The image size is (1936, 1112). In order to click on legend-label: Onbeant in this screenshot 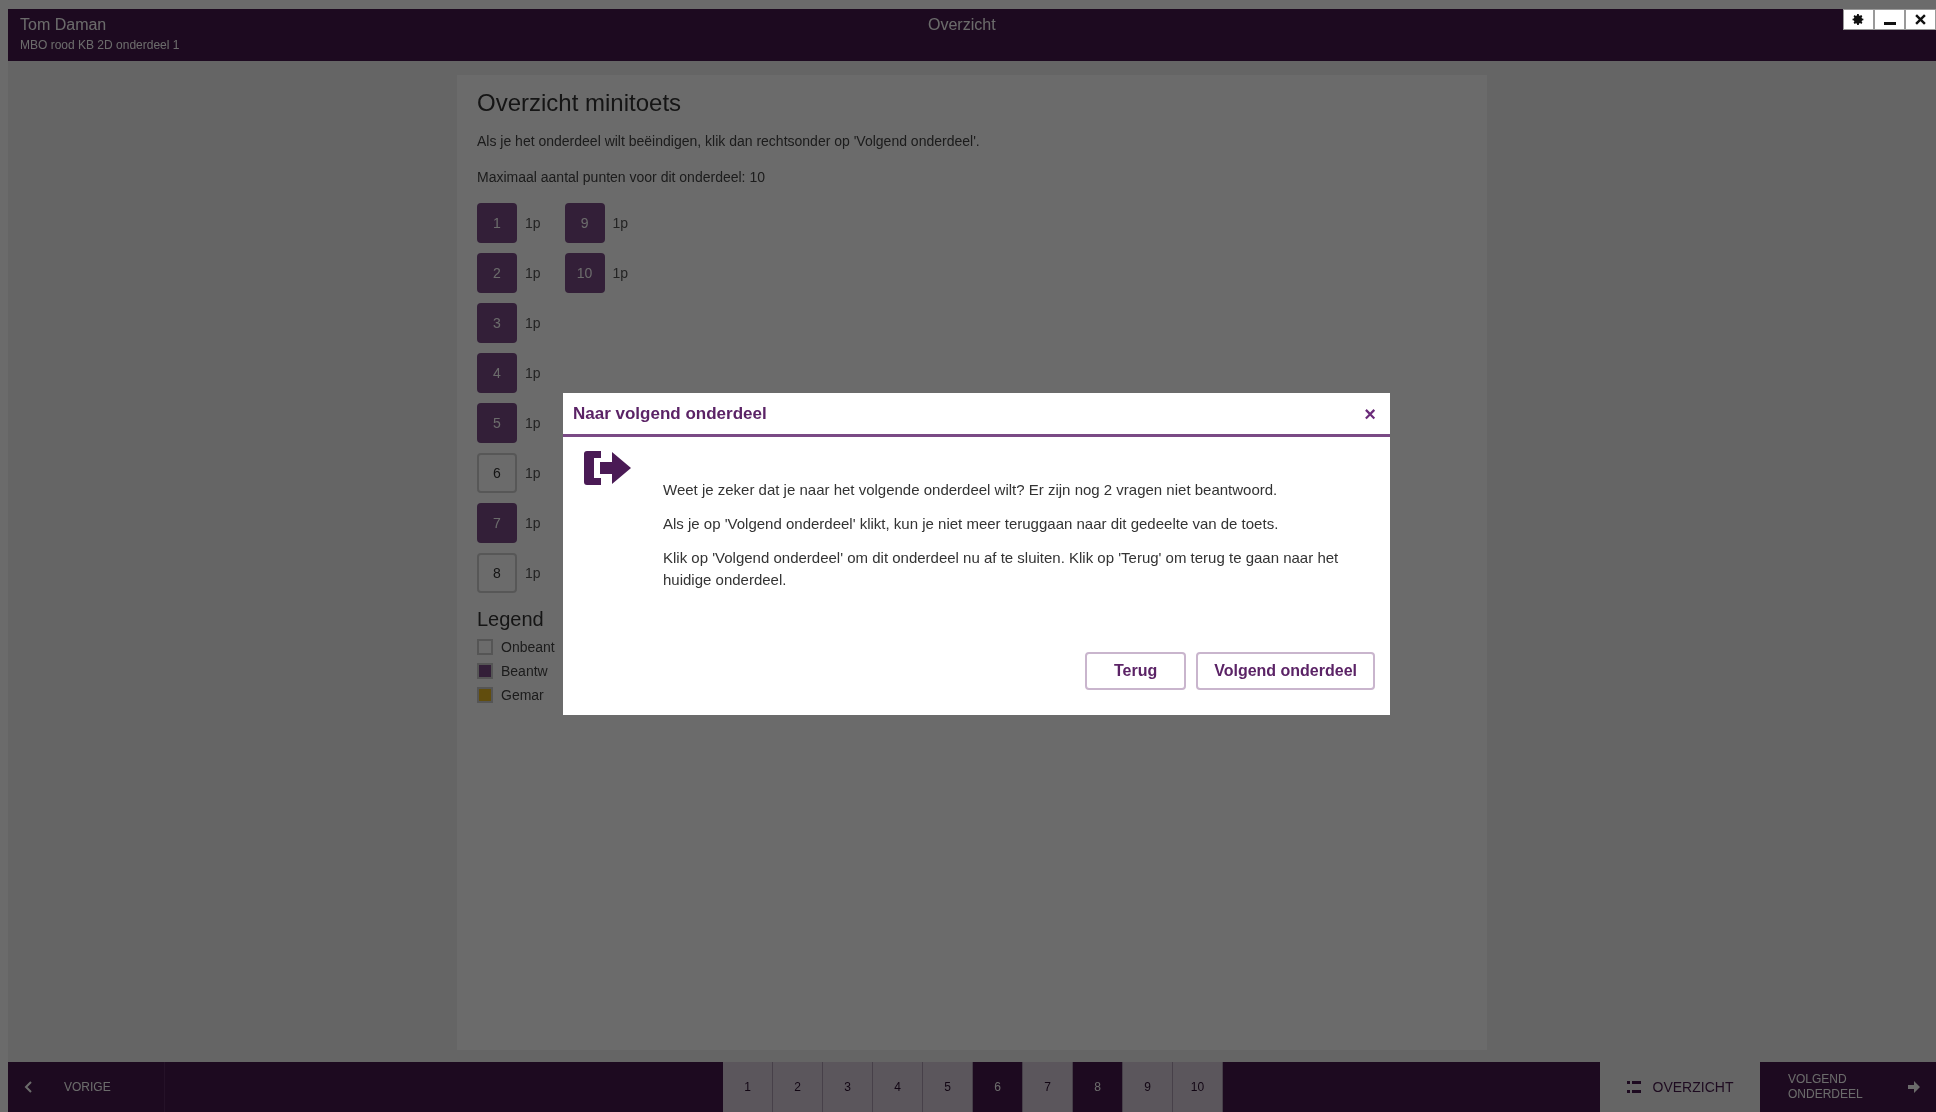, I will do `click(528, 647)`.